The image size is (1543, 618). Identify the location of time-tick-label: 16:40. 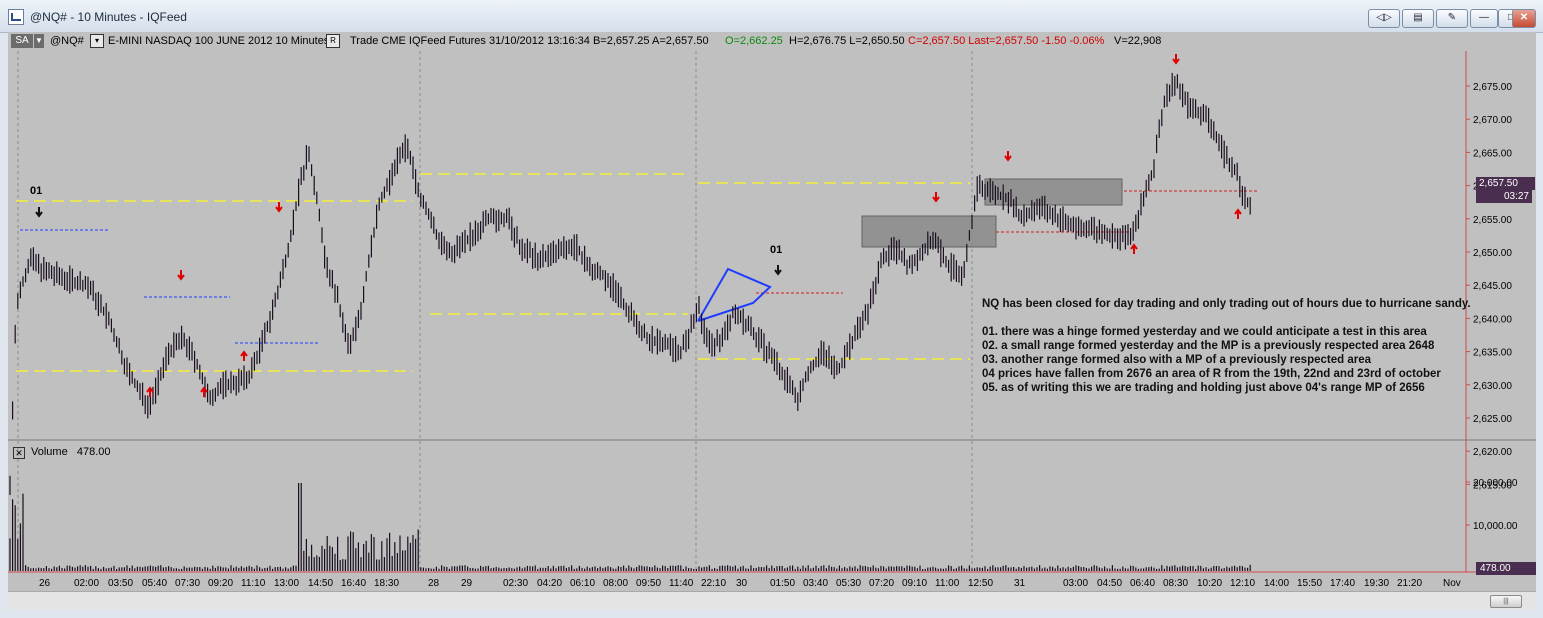
(353, 583).